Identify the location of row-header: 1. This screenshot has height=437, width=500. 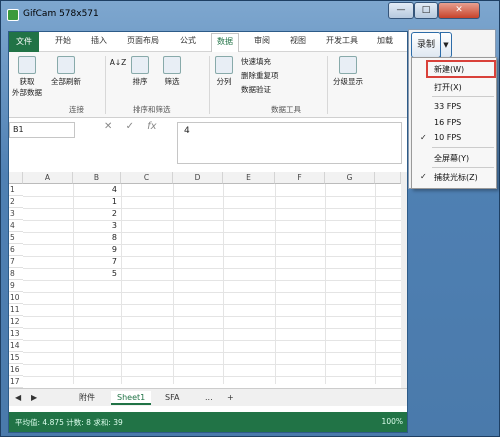
(16, 190).